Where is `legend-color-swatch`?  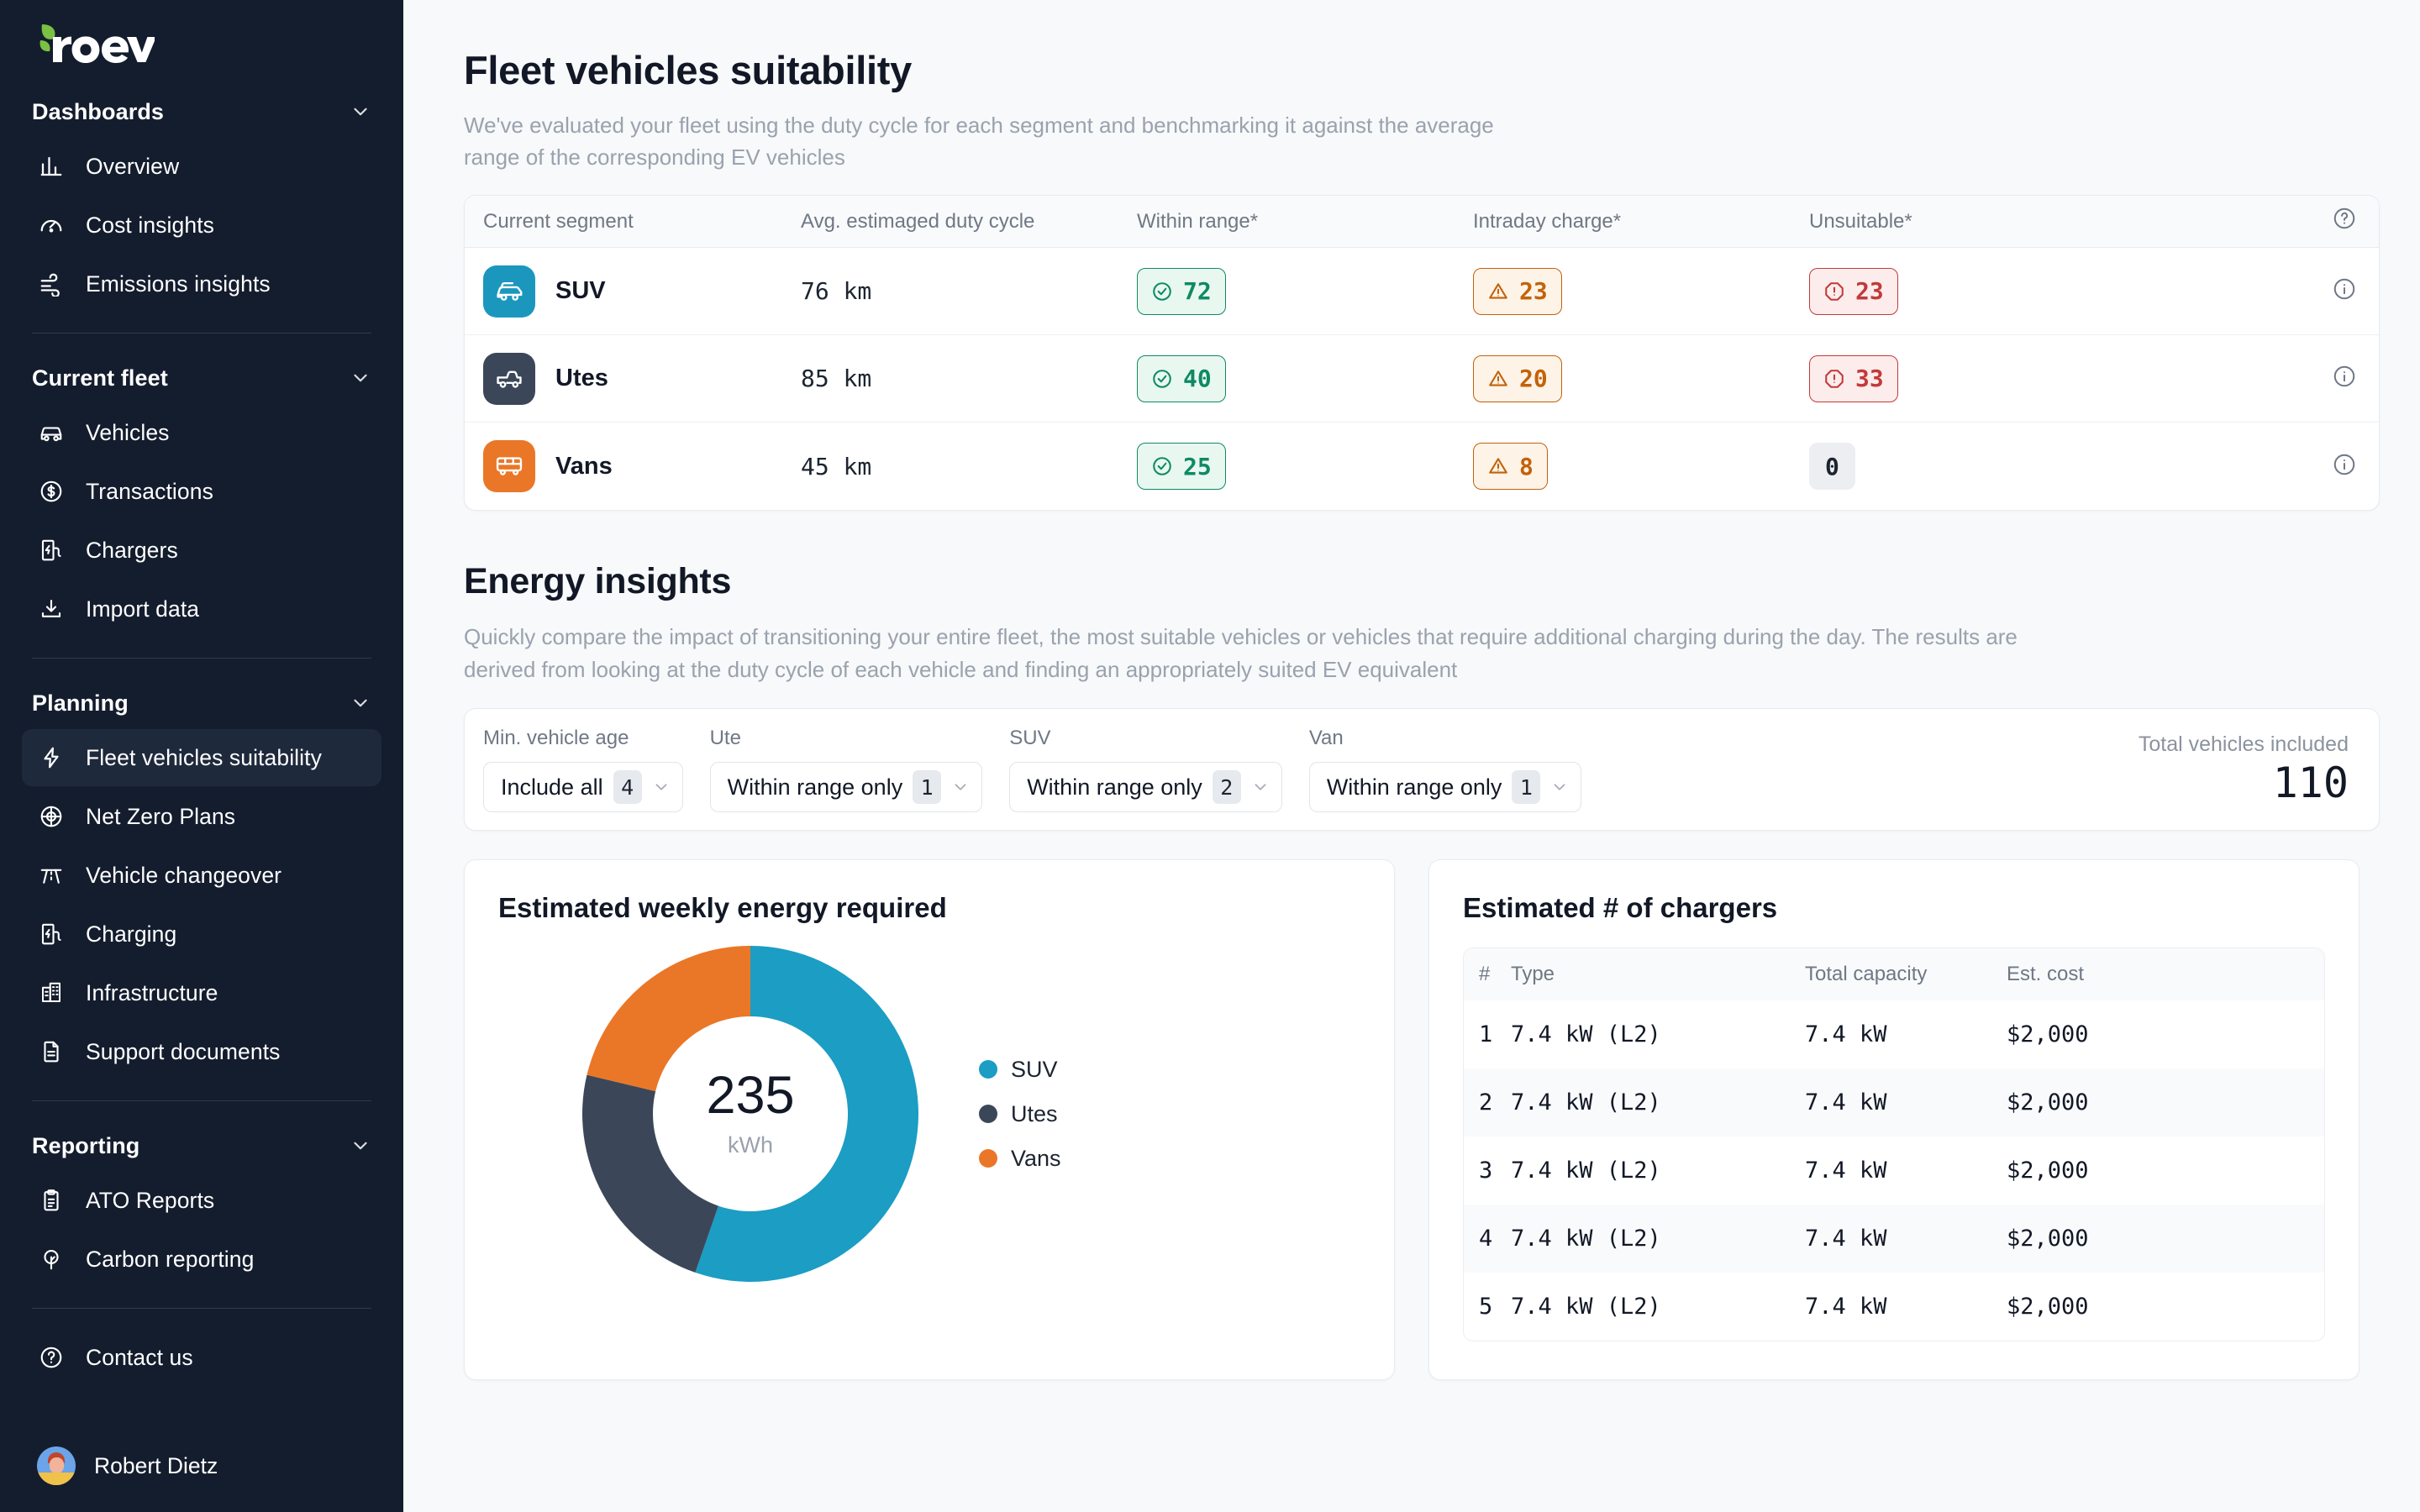 legend-color-swatch is located at coordinates (988, 1069).